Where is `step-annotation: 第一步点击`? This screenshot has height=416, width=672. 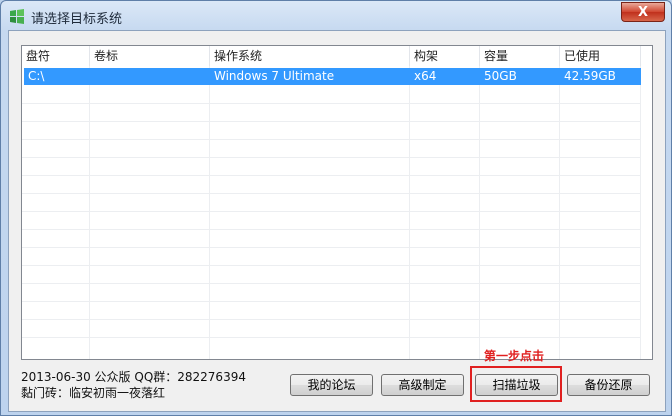 step-annotation: 第一步点击 is located at coordinates (514, 356).